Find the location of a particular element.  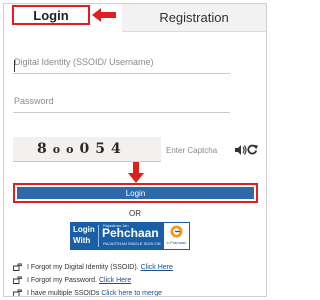

captcha-char: 4 is located at coordinates (118, 149).